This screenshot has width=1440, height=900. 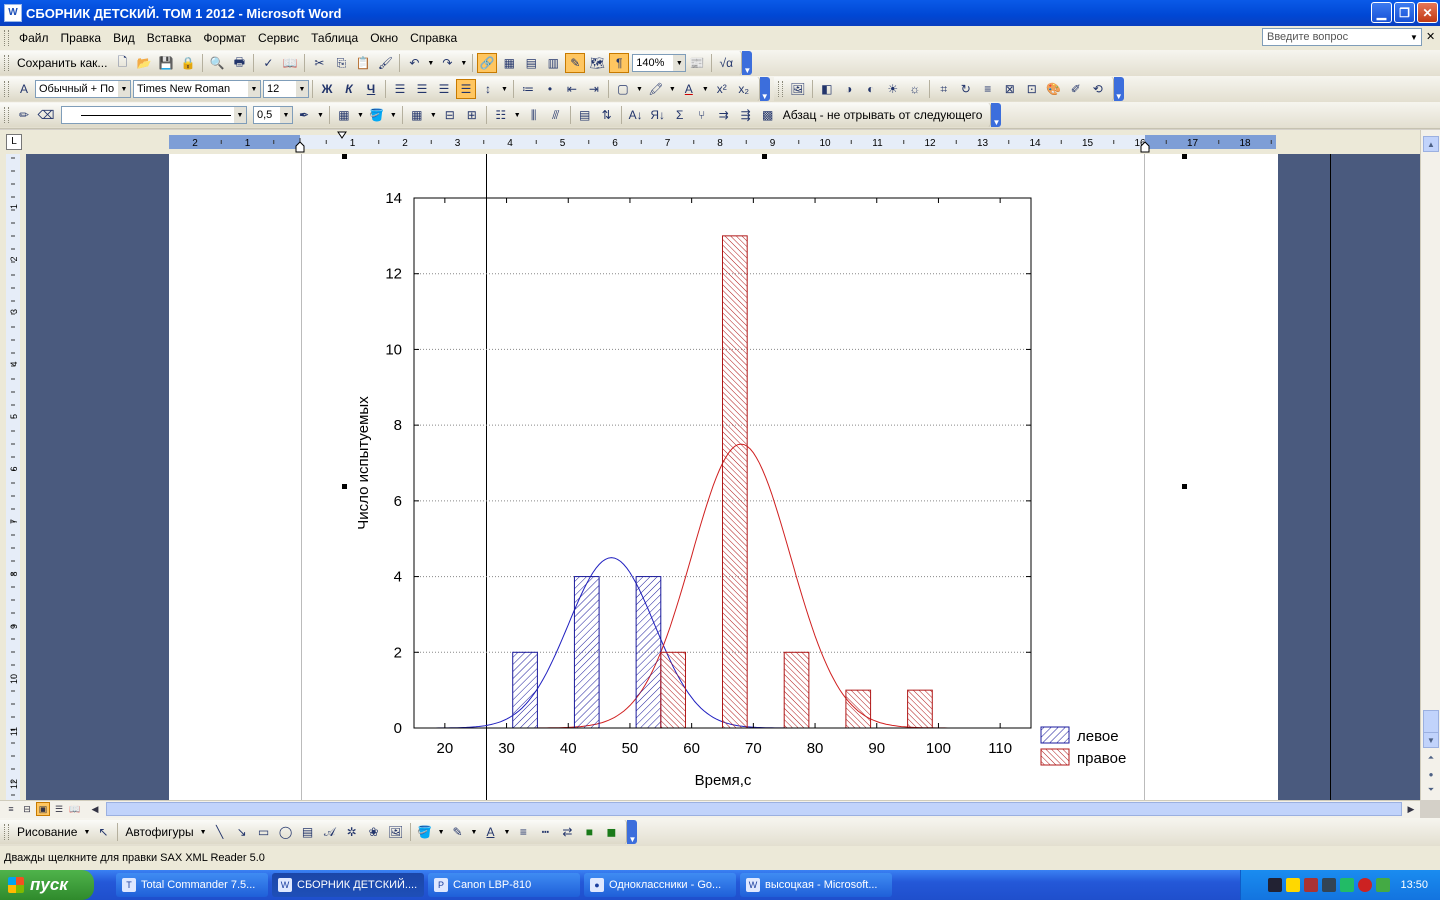 I want to click on highlight-icon: 🖍, so click(x=656, y=89).